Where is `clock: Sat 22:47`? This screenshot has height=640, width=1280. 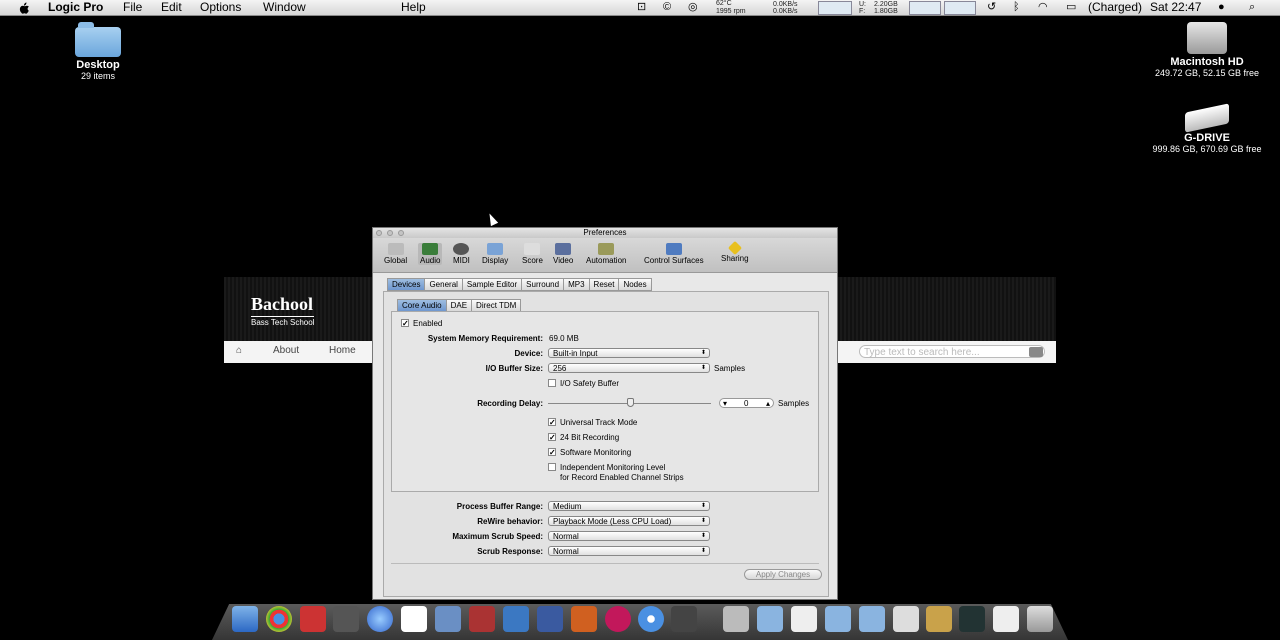
clock: Sat 22:47 is located at coordinates (1175, 7).